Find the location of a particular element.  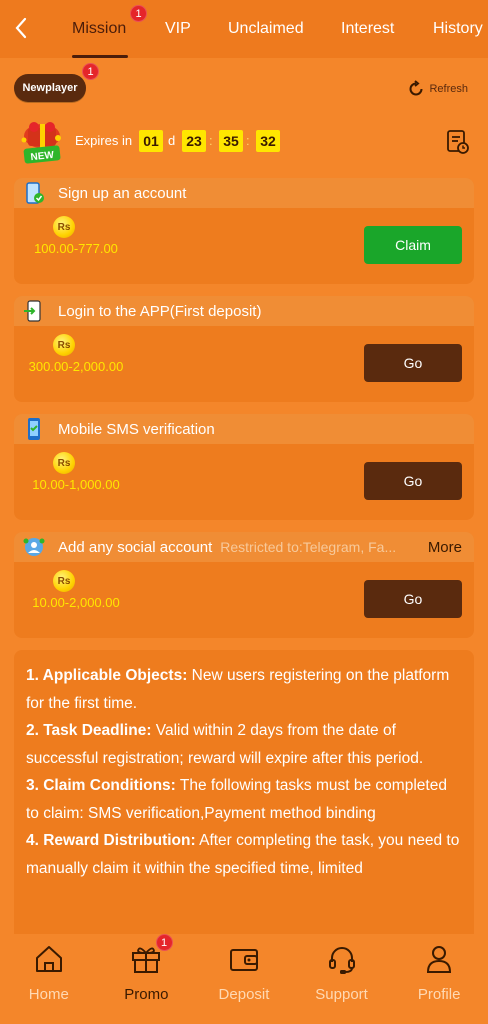

task-title: Mobile SMS verification is located at coordinates (136, 429).